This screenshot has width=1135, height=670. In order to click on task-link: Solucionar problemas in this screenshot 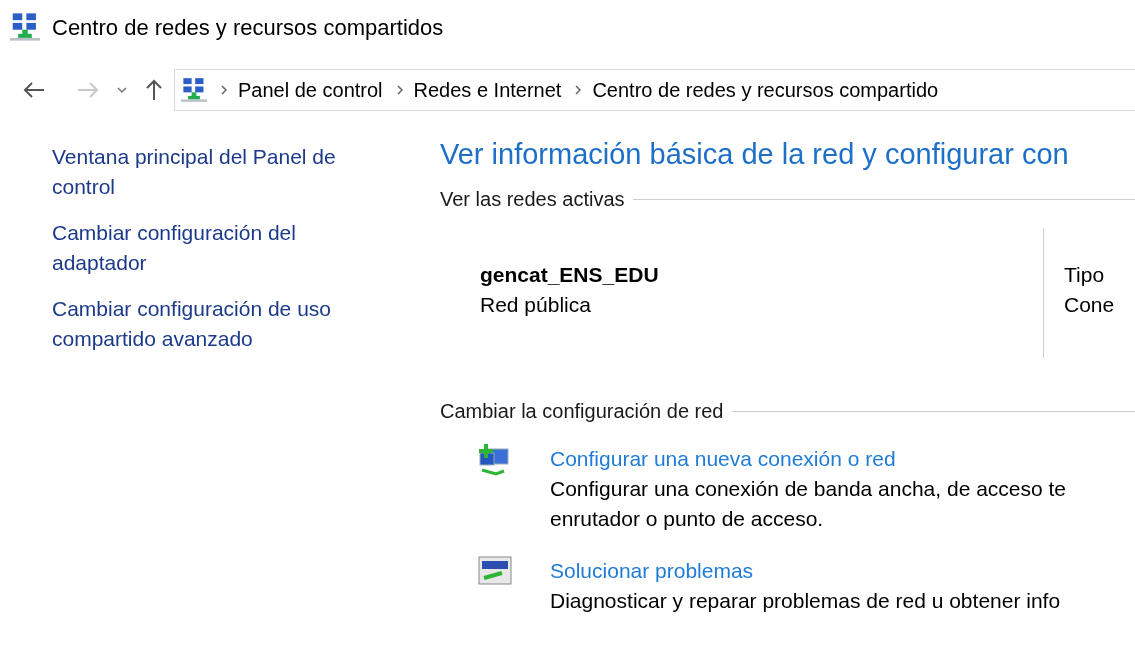, I will do `click(805, 571)`.